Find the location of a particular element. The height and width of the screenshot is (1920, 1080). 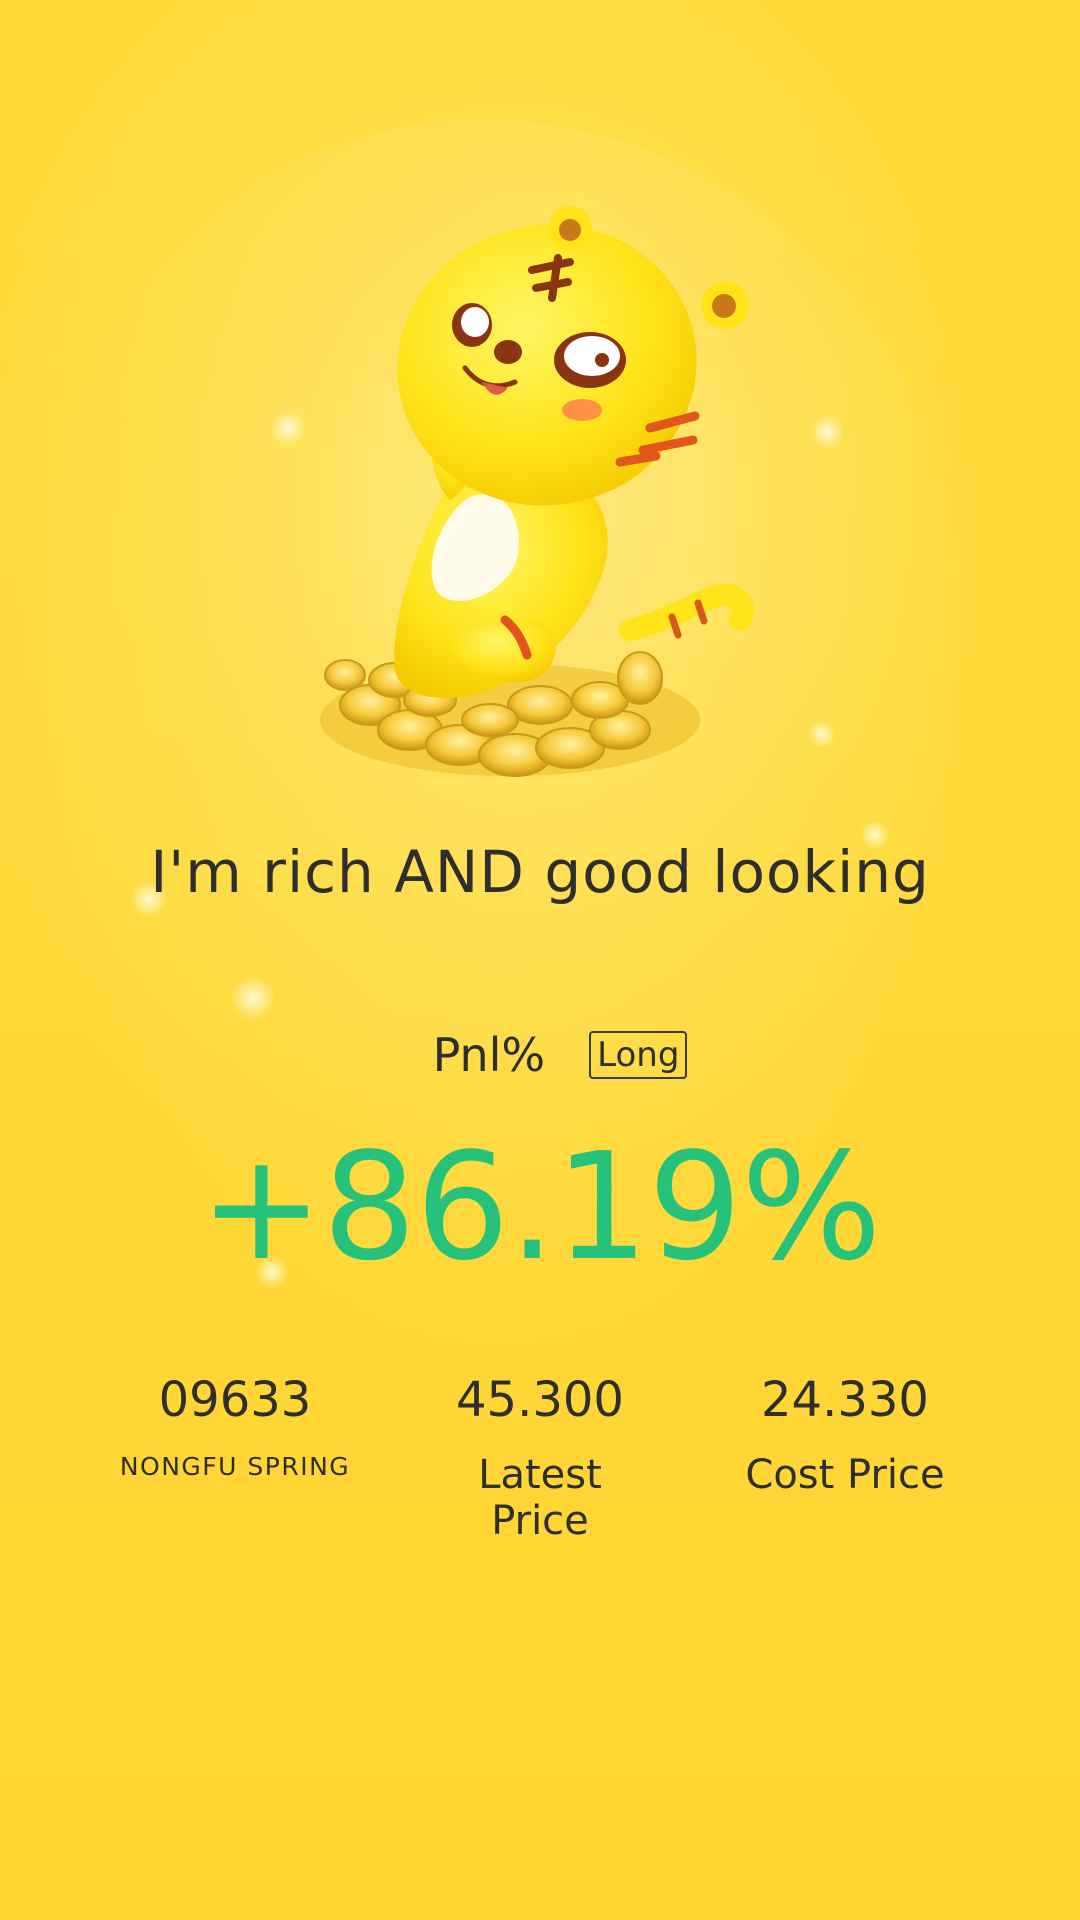

pnl-label: Pnl% is located at coordinates (489, 1055).